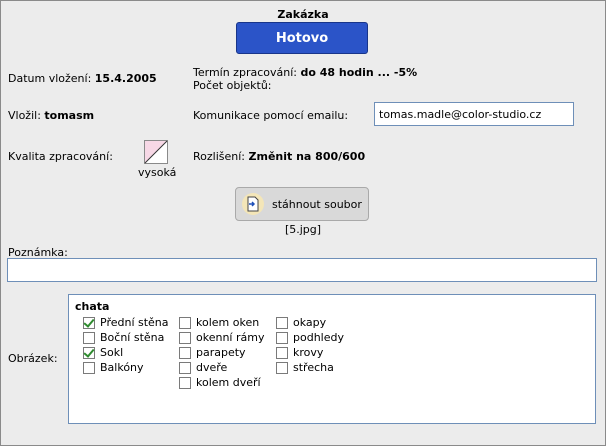 Image resolution: width=606 pixels, height=446 pixels. I want to click on deadline-value: do 48 hodin ... -5%, so click(359, 72).